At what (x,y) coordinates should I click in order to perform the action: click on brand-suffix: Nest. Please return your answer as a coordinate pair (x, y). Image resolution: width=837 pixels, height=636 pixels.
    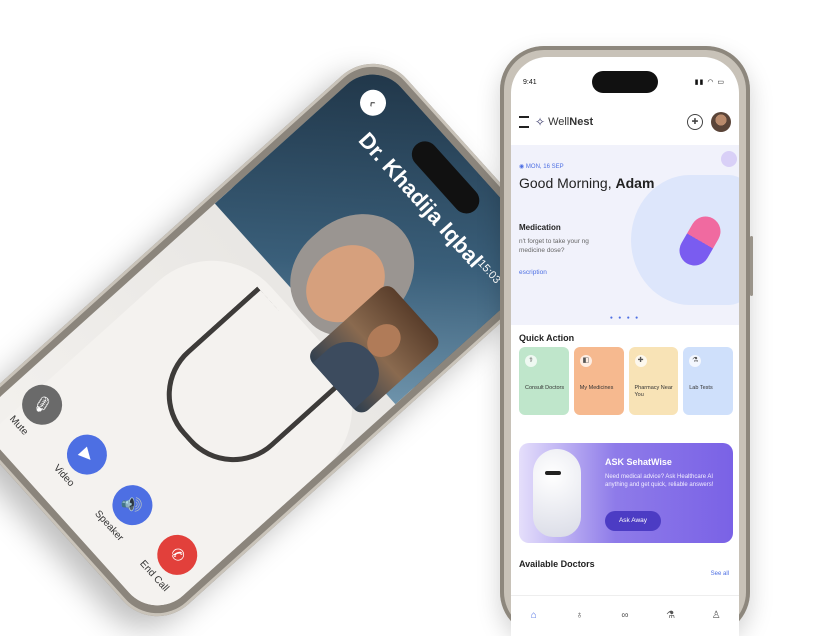
    Looking at the image, I should click on (581, 122).